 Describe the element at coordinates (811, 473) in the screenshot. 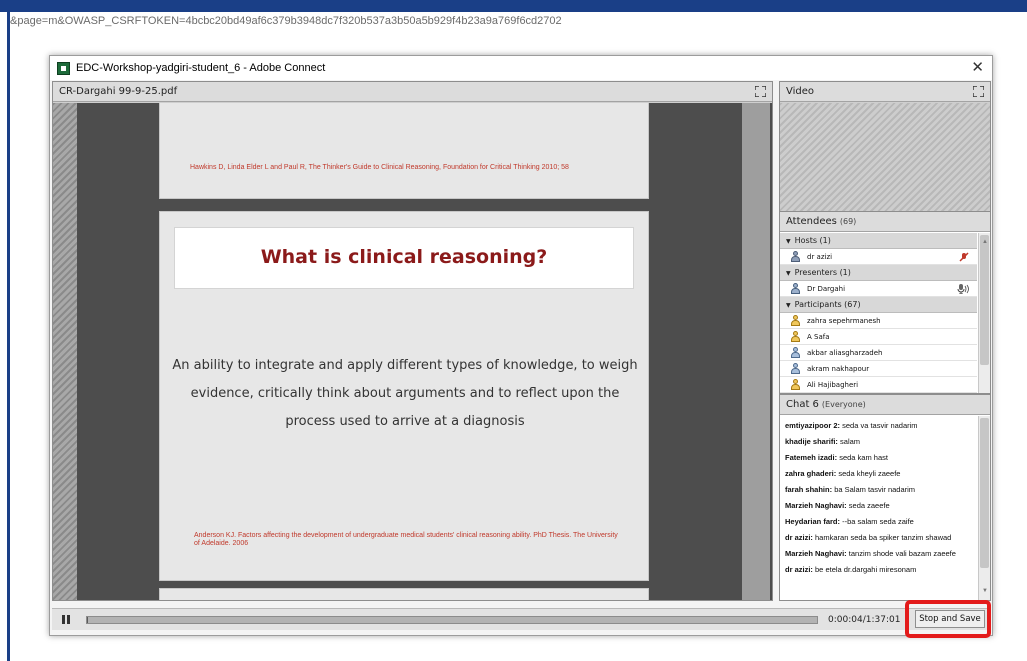

I see `chat-sender: zahra ghaderi:` at that location.